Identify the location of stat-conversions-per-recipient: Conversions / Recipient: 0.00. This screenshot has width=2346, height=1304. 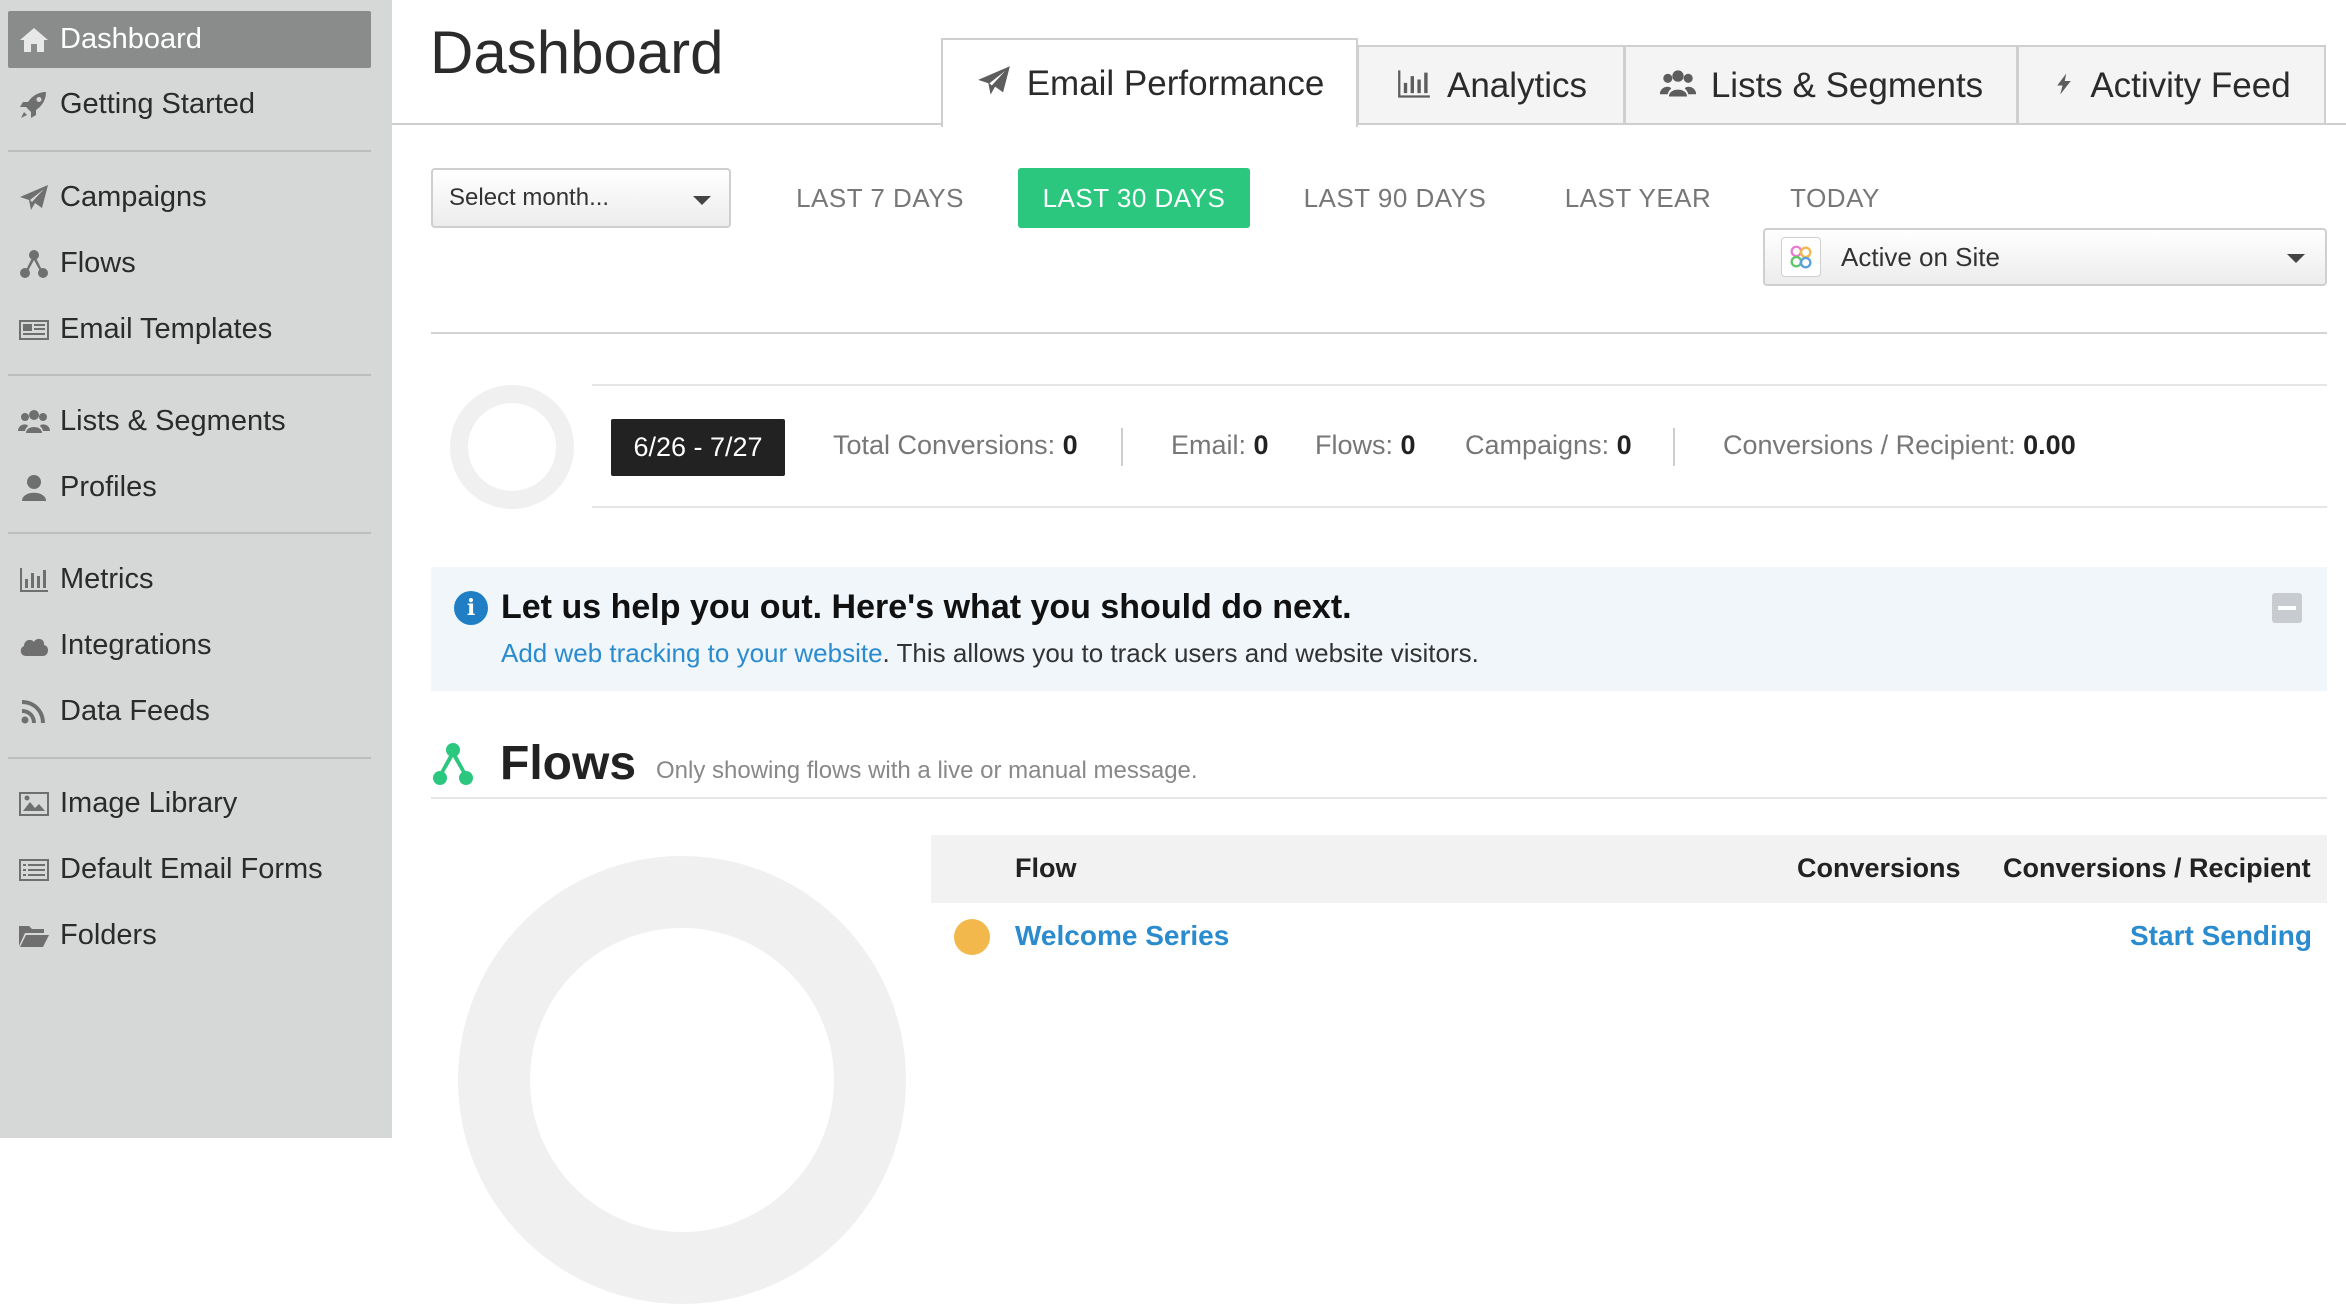
(1899, 445).